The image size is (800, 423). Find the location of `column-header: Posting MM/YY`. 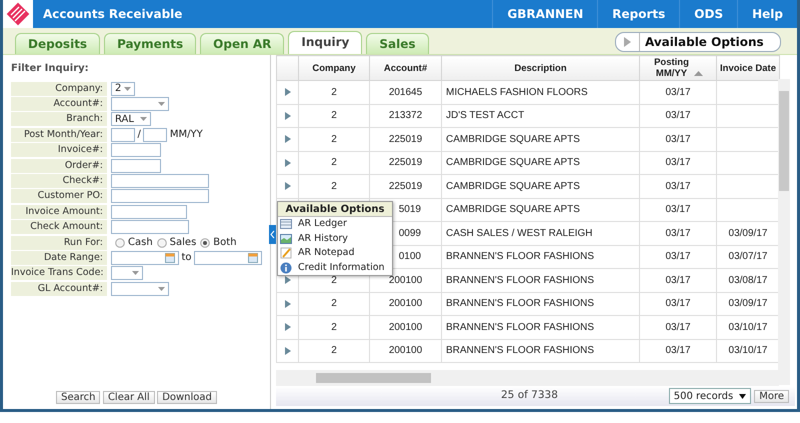

column-header: Posting MM/YY is located at coordinates (678, 68).